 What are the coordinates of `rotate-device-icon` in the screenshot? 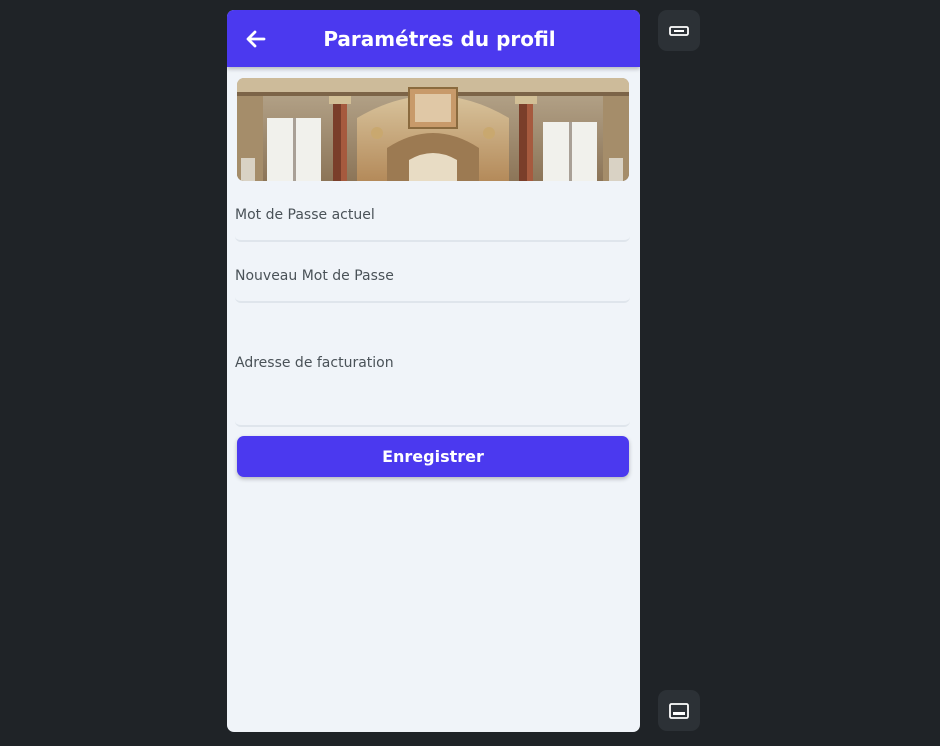 It's located at (679, 30).